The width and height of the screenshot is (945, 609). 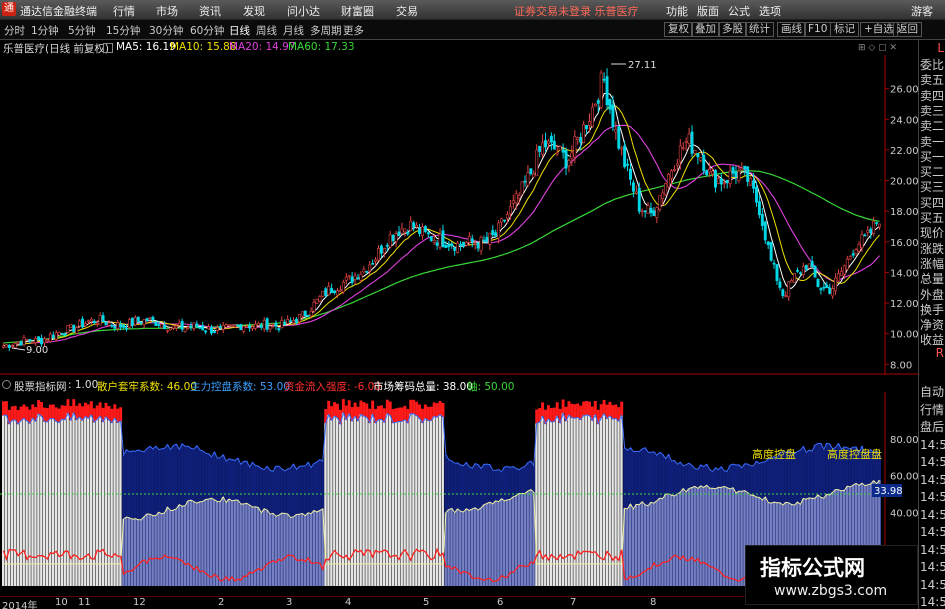 What do you see at coordinates (932, 48) in the screenshot?
I see `sidebar-toggle-l: L` at bounding box center [932, 48].